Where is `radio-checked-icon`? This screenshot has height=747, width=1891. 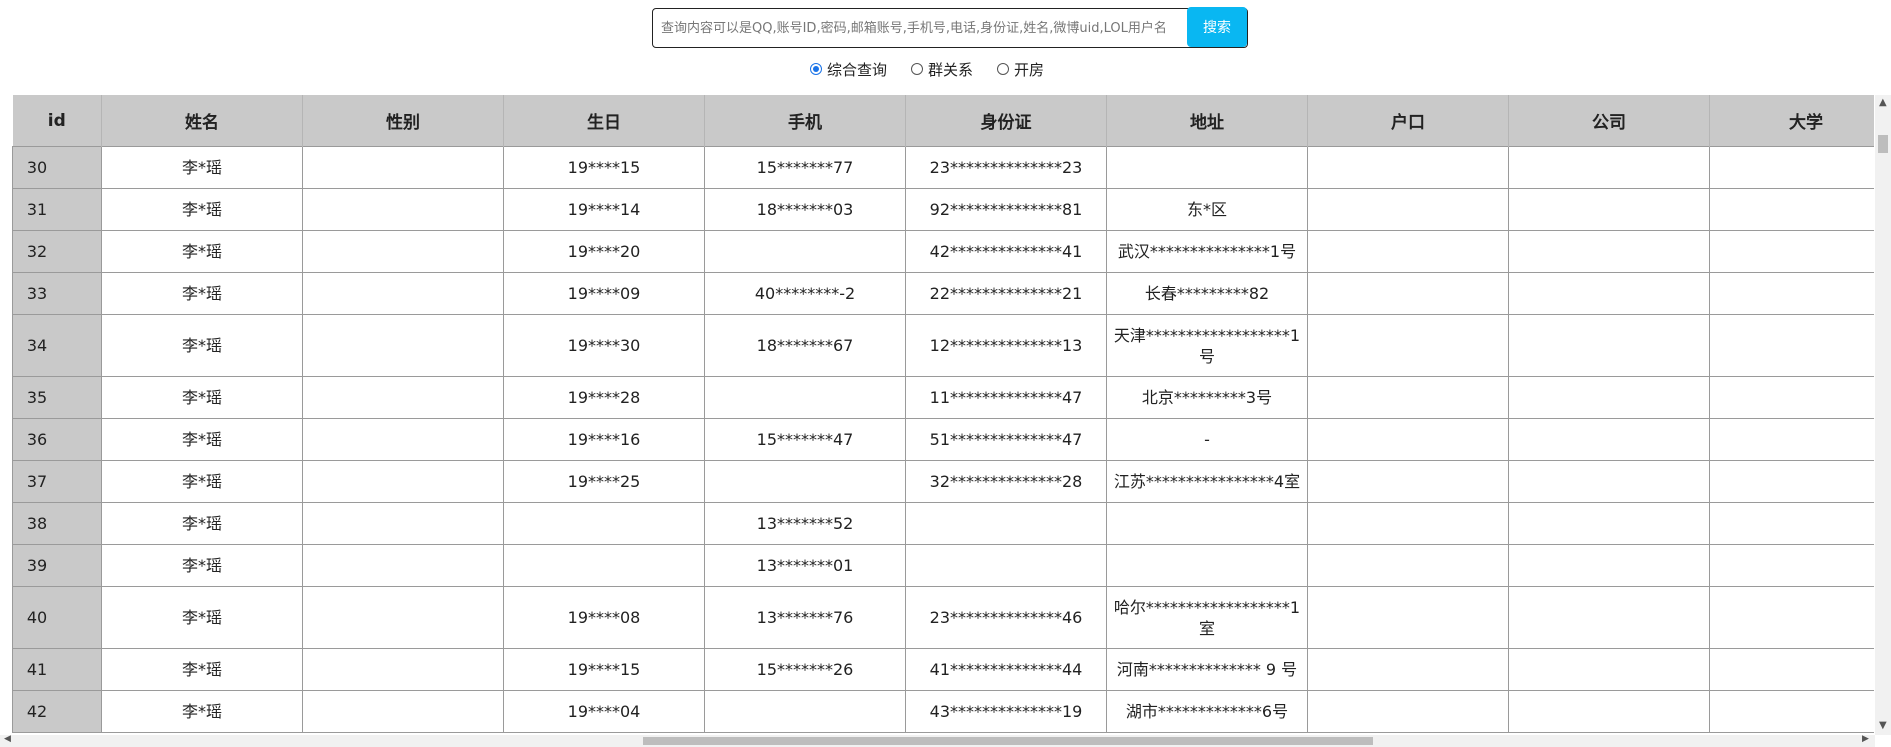 radio-checked-icon is located at coordinates (816, 69).